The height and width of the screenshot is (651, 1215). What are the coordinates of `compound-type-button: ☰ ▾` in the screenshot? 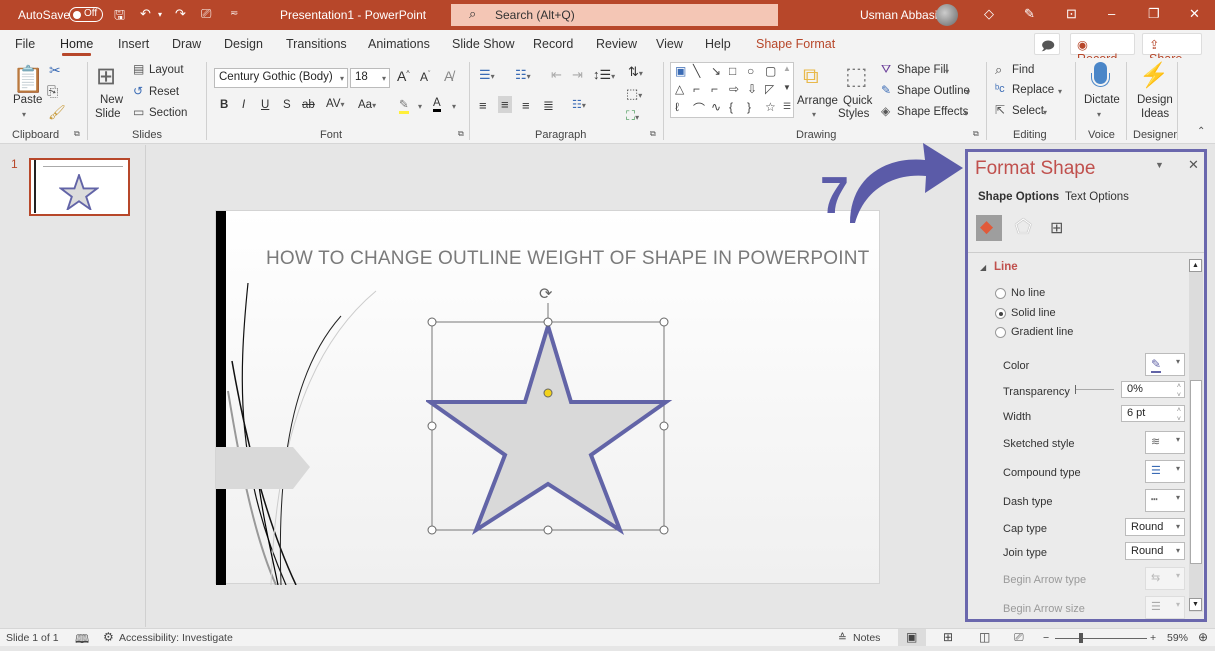 It's located at (1165, 471).